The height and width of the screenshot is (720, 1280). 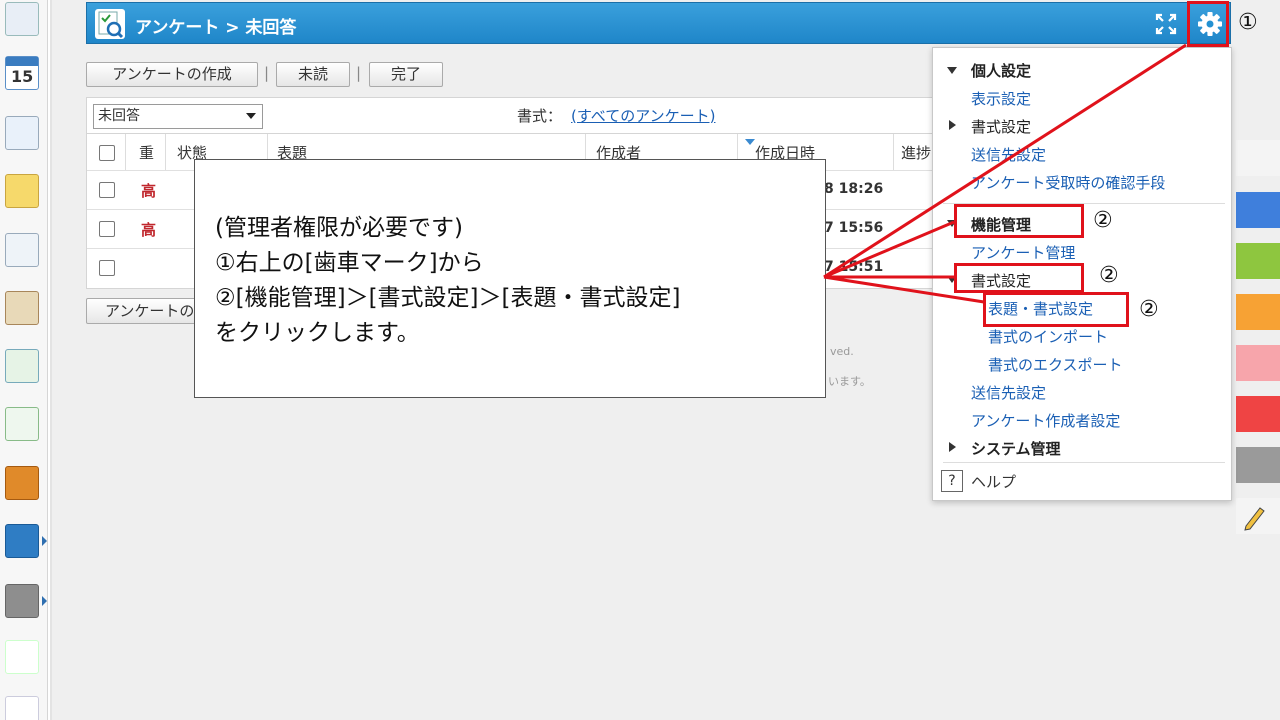 I want to click on highlight-feature-admin, so click(x=1019, y=221).